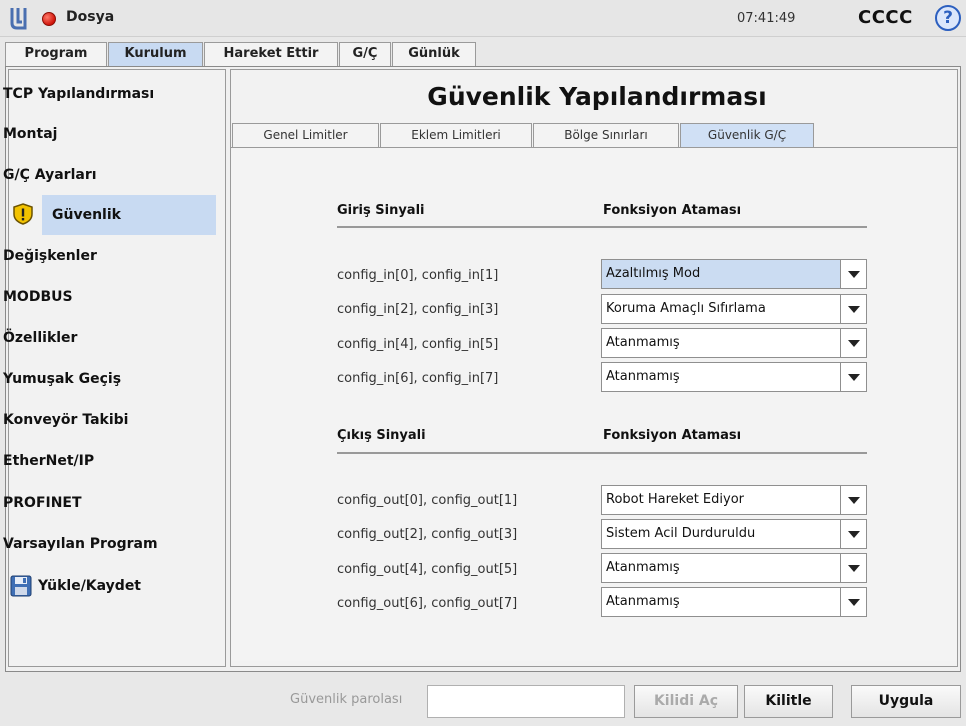 The image size is (966, 726). What do you see at coordinates (90, 586) in the screenshot?
I see `sidebar-item-label: Yükle/Kaydet` at bounding box center [90, 586].